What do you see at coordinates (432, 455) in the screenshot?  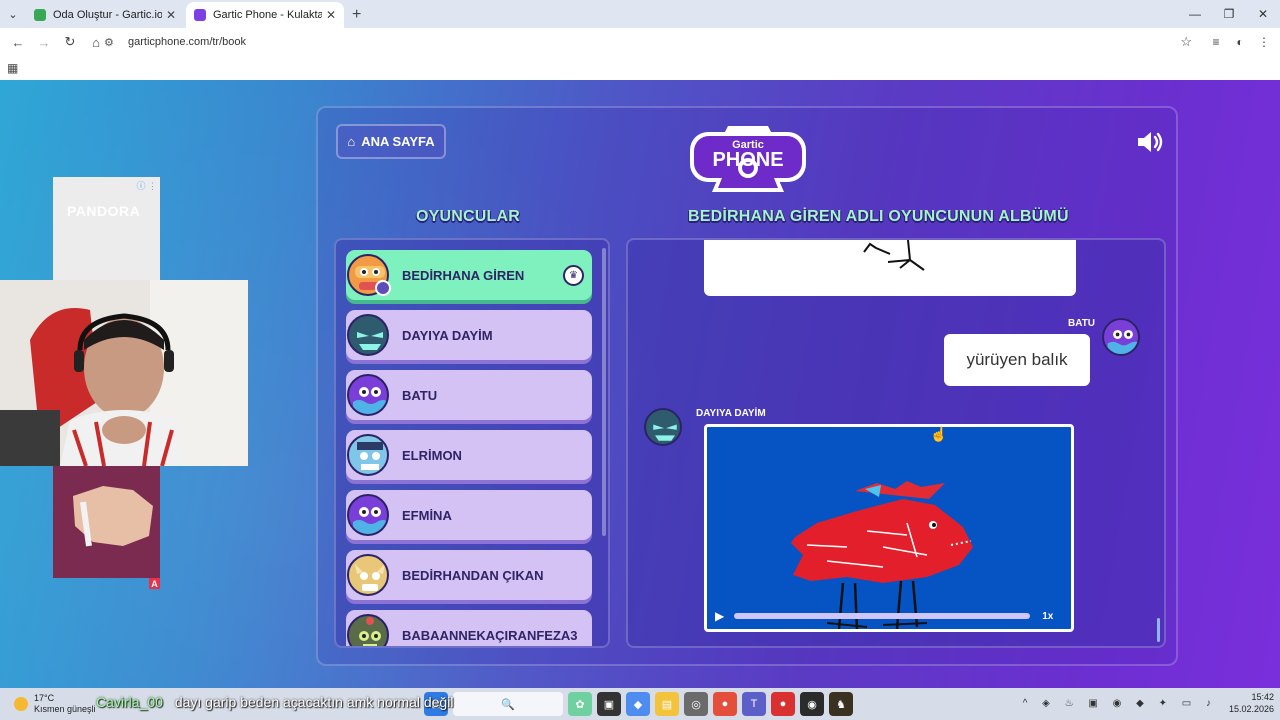 I see `player-name: ELRİMON` at bounding box center [432, 455].